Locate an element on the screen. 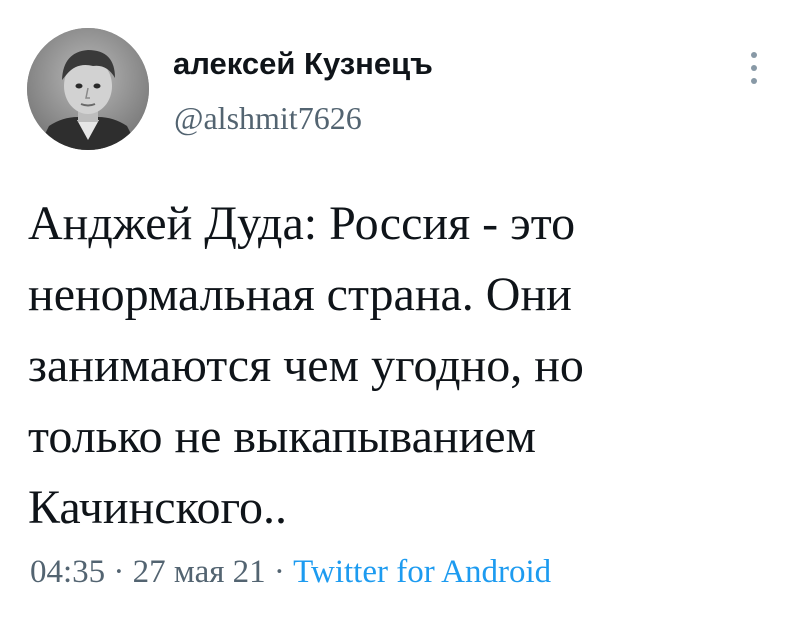  avatar-photo-icon is located at coordinates (88, 89).